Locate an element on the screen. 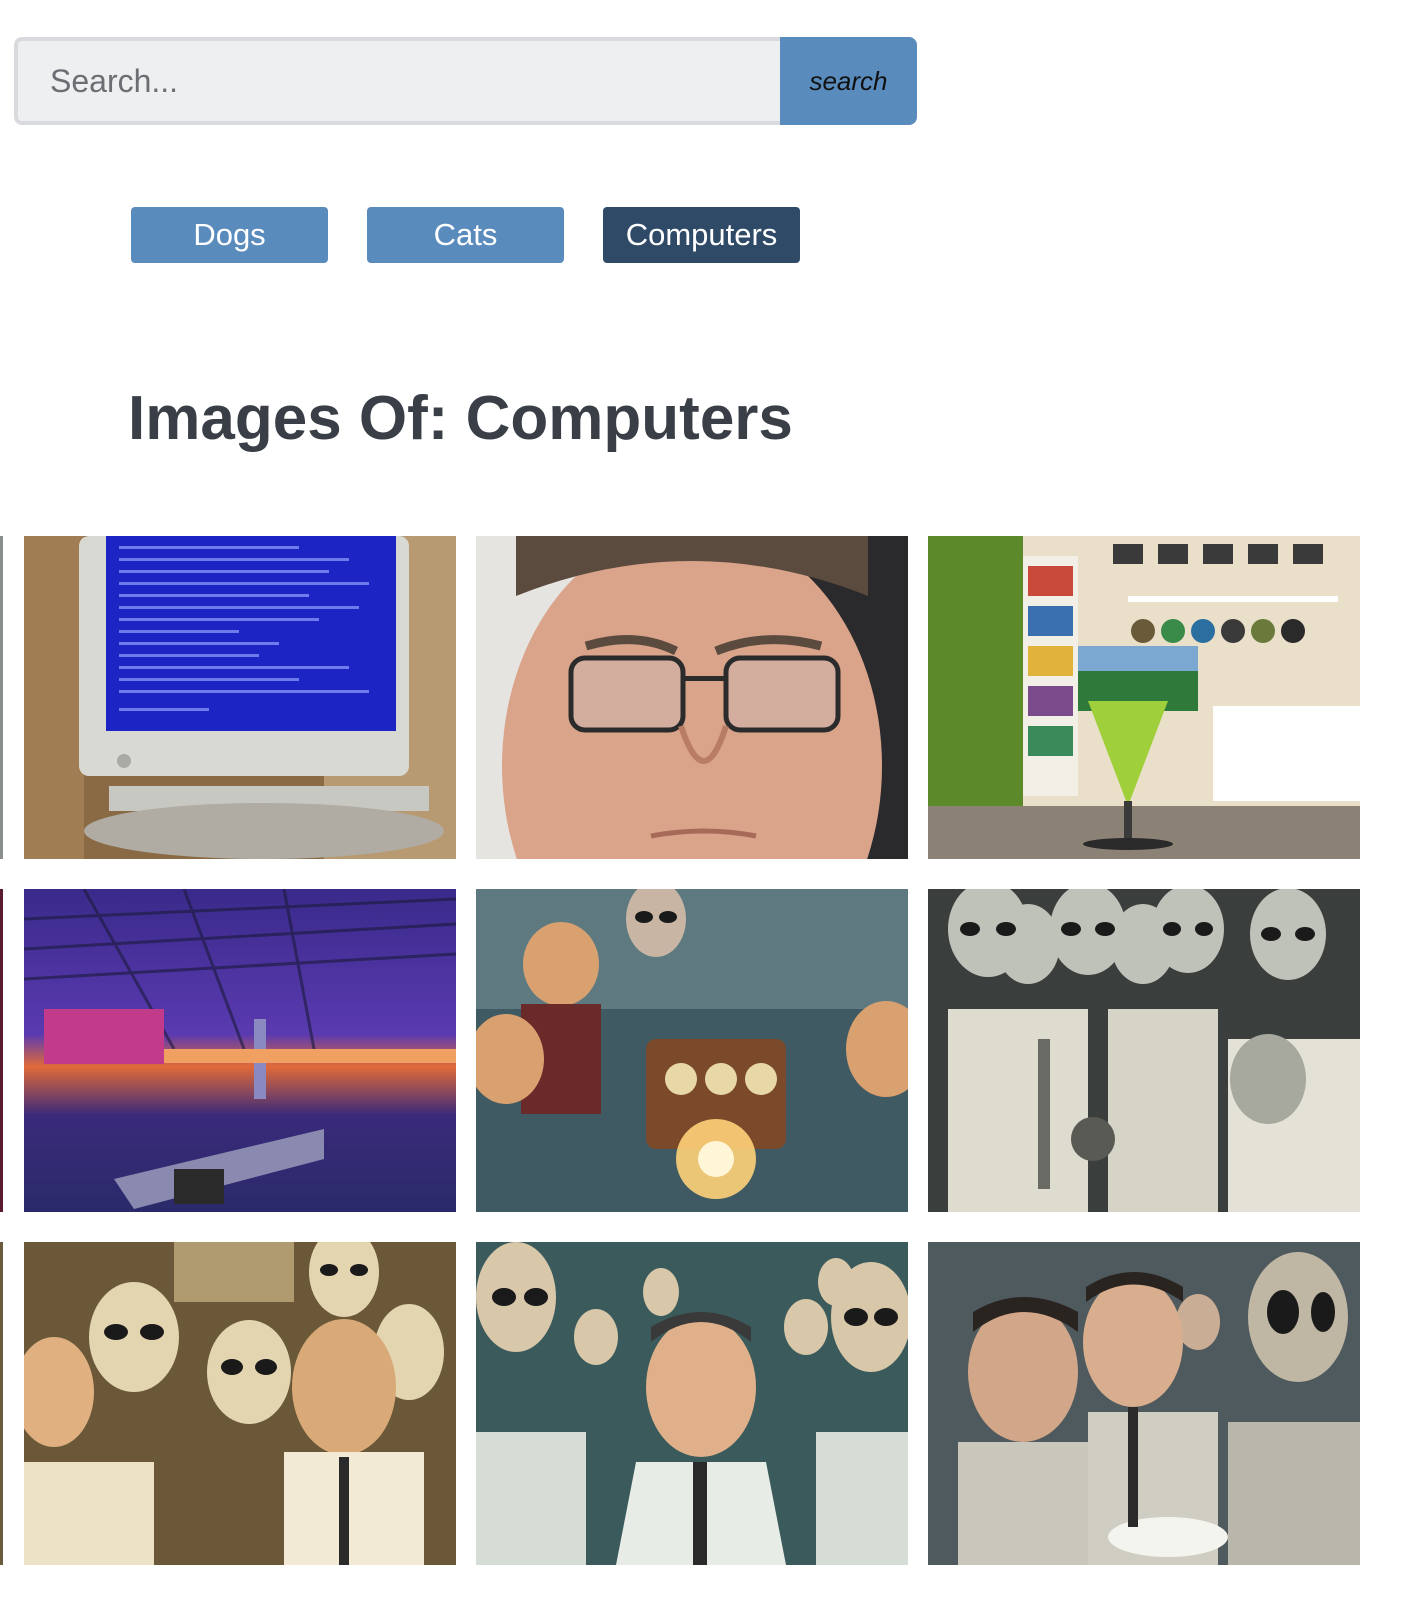 The width and height of the screenshot is (1402, 1598). search-bar: search is located at coordinates (465, 81).